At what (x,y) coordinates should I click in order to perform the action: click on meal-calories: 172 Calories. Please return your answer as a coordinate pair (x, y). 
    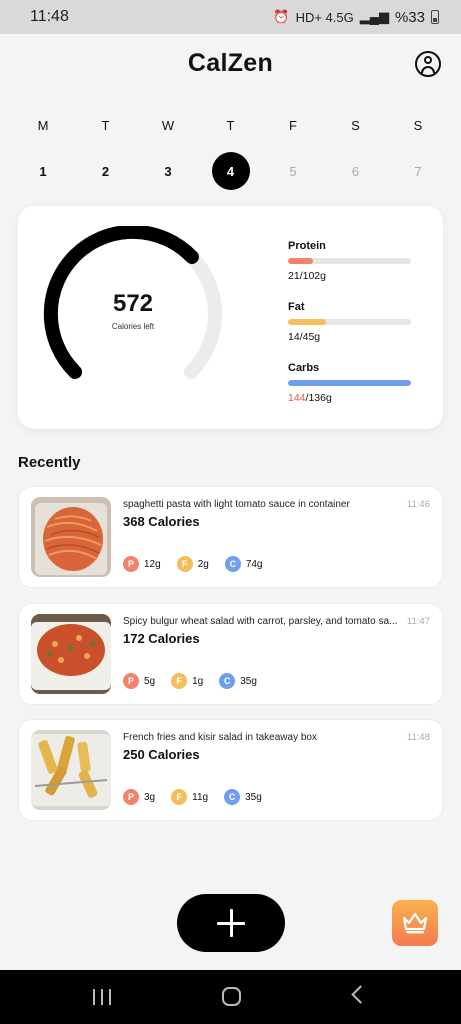
    Looking at the image, I should click on (161, 638).